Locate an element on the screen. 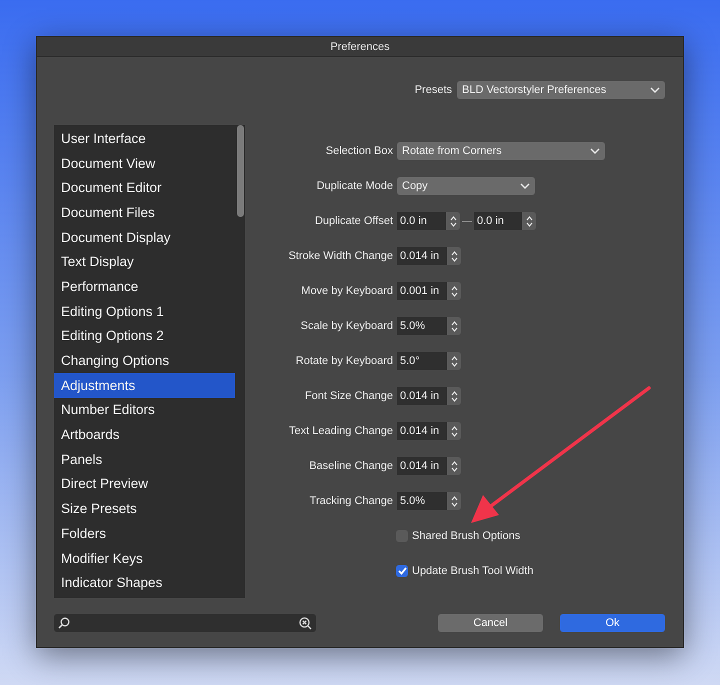 Image resolution: width=720 pixels, height=685 pixels. clear-search-icon is located at coordinates (305, 623).